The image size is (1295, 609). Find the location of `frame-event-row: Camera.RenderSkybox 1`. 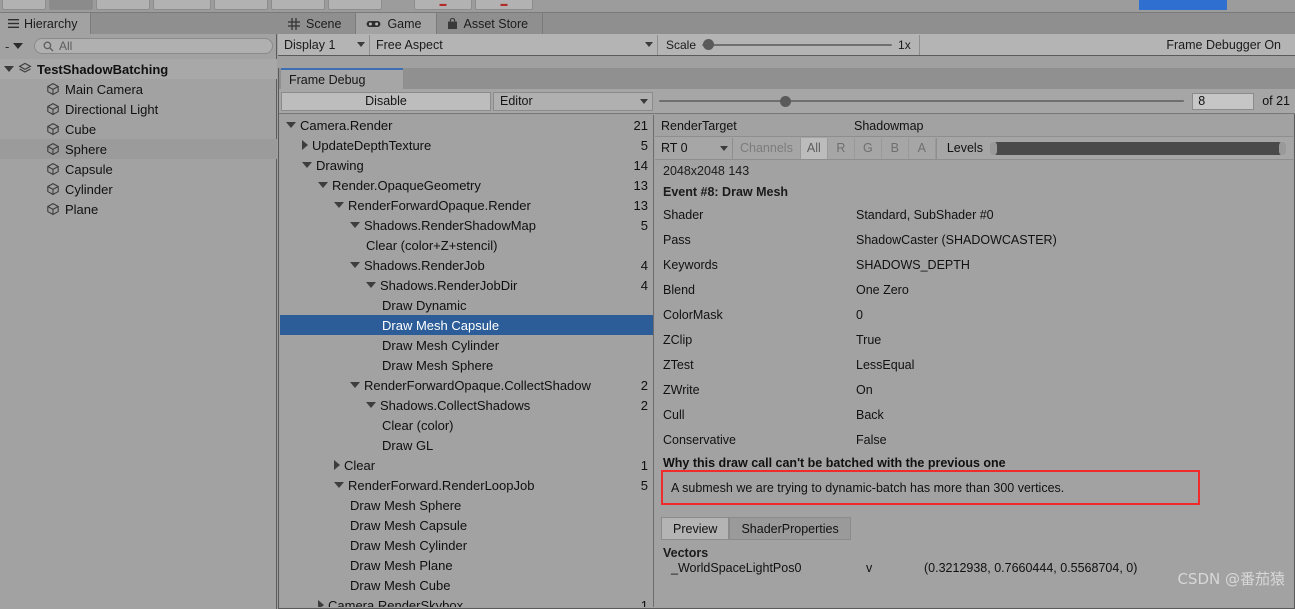

frame-event-row: Camera.RenderSkybox 1 is located at coordinates (466, 601).